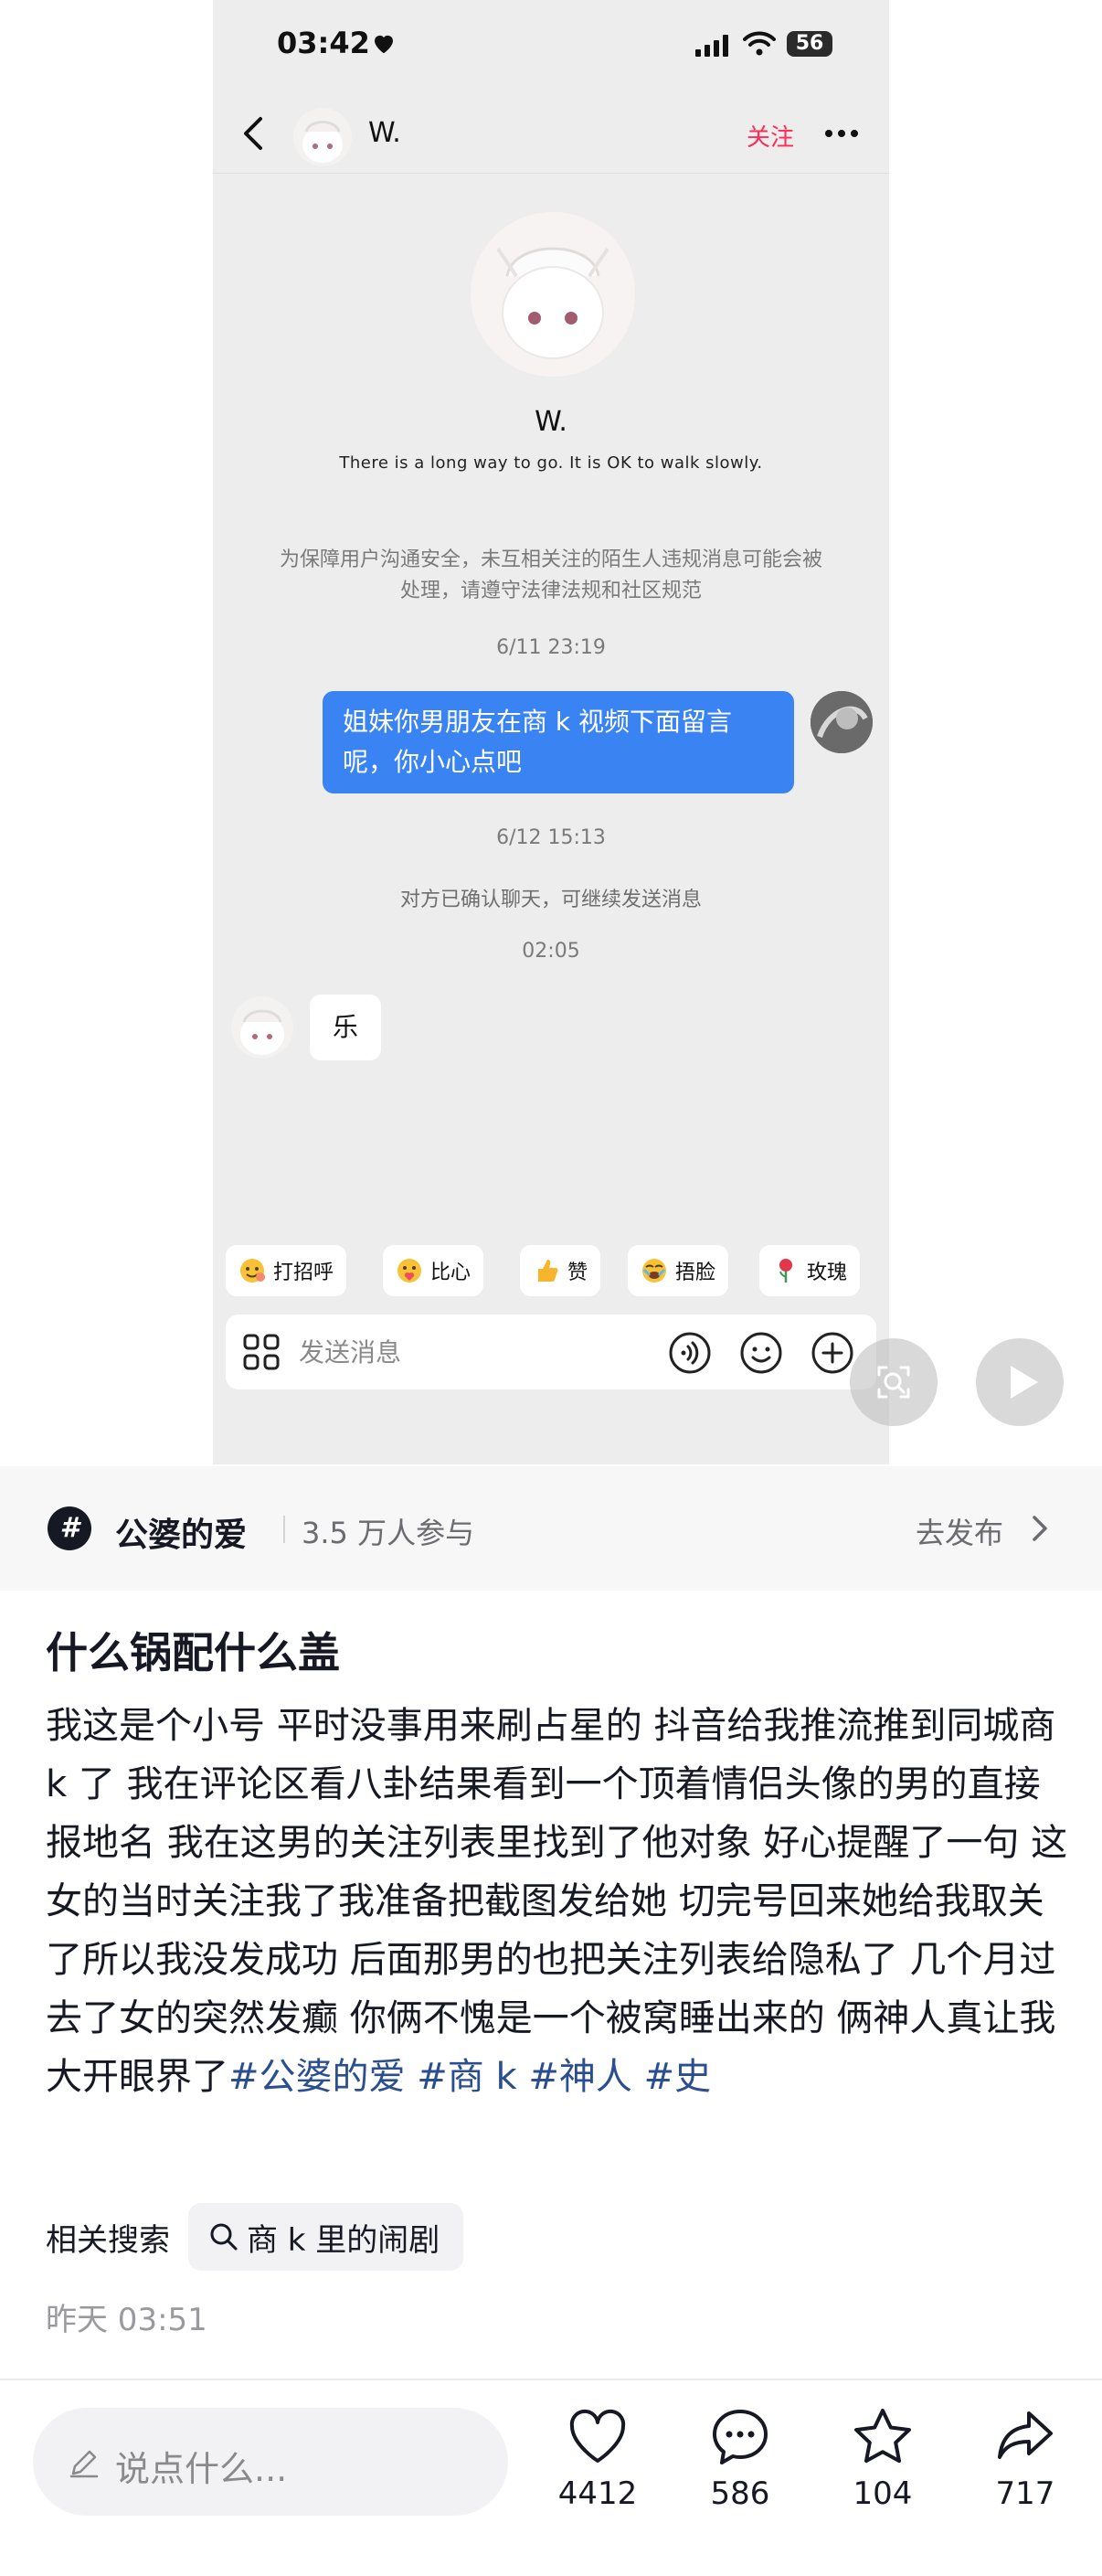  Describe the element at coordinates (345, 1027) in the screenshot. I see `received-message-bubble: 乐` at that location.